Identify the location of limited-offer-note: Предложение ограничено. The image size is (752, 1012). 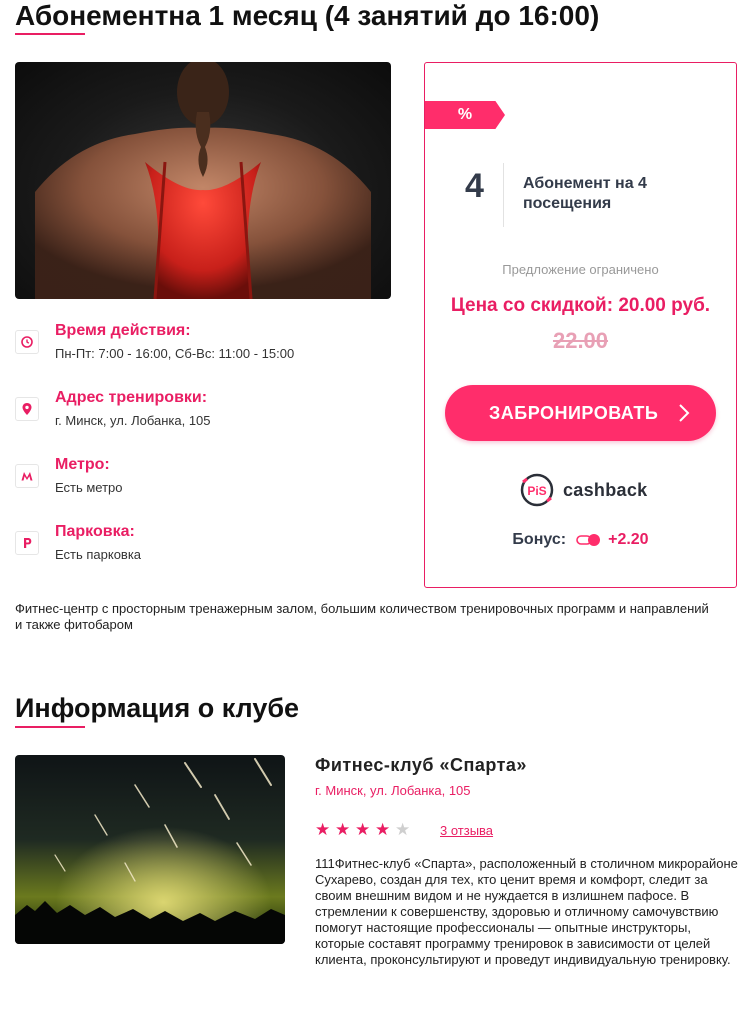
(580, 269).